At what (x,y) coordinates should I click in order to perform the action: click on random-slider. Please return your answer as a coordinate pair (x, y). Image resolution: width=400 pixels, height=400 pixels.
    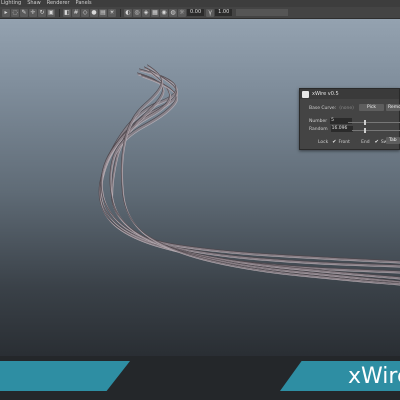
    Looking at the image, I should click on (376, 130).